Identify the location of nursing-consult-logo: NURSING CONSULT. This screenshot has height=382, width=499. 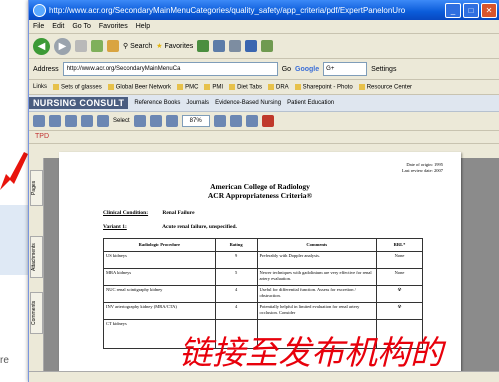
(79, 103).